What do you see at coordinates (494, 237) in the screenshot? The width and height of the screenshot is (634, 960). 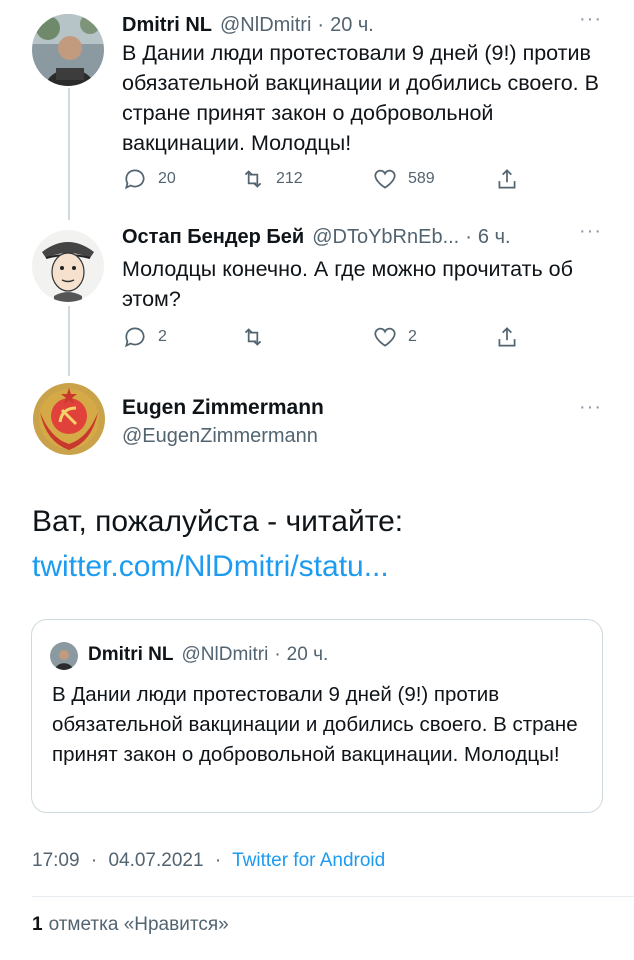 I see `tweet-time: 6 ч.` at bounding box center [494, 237].